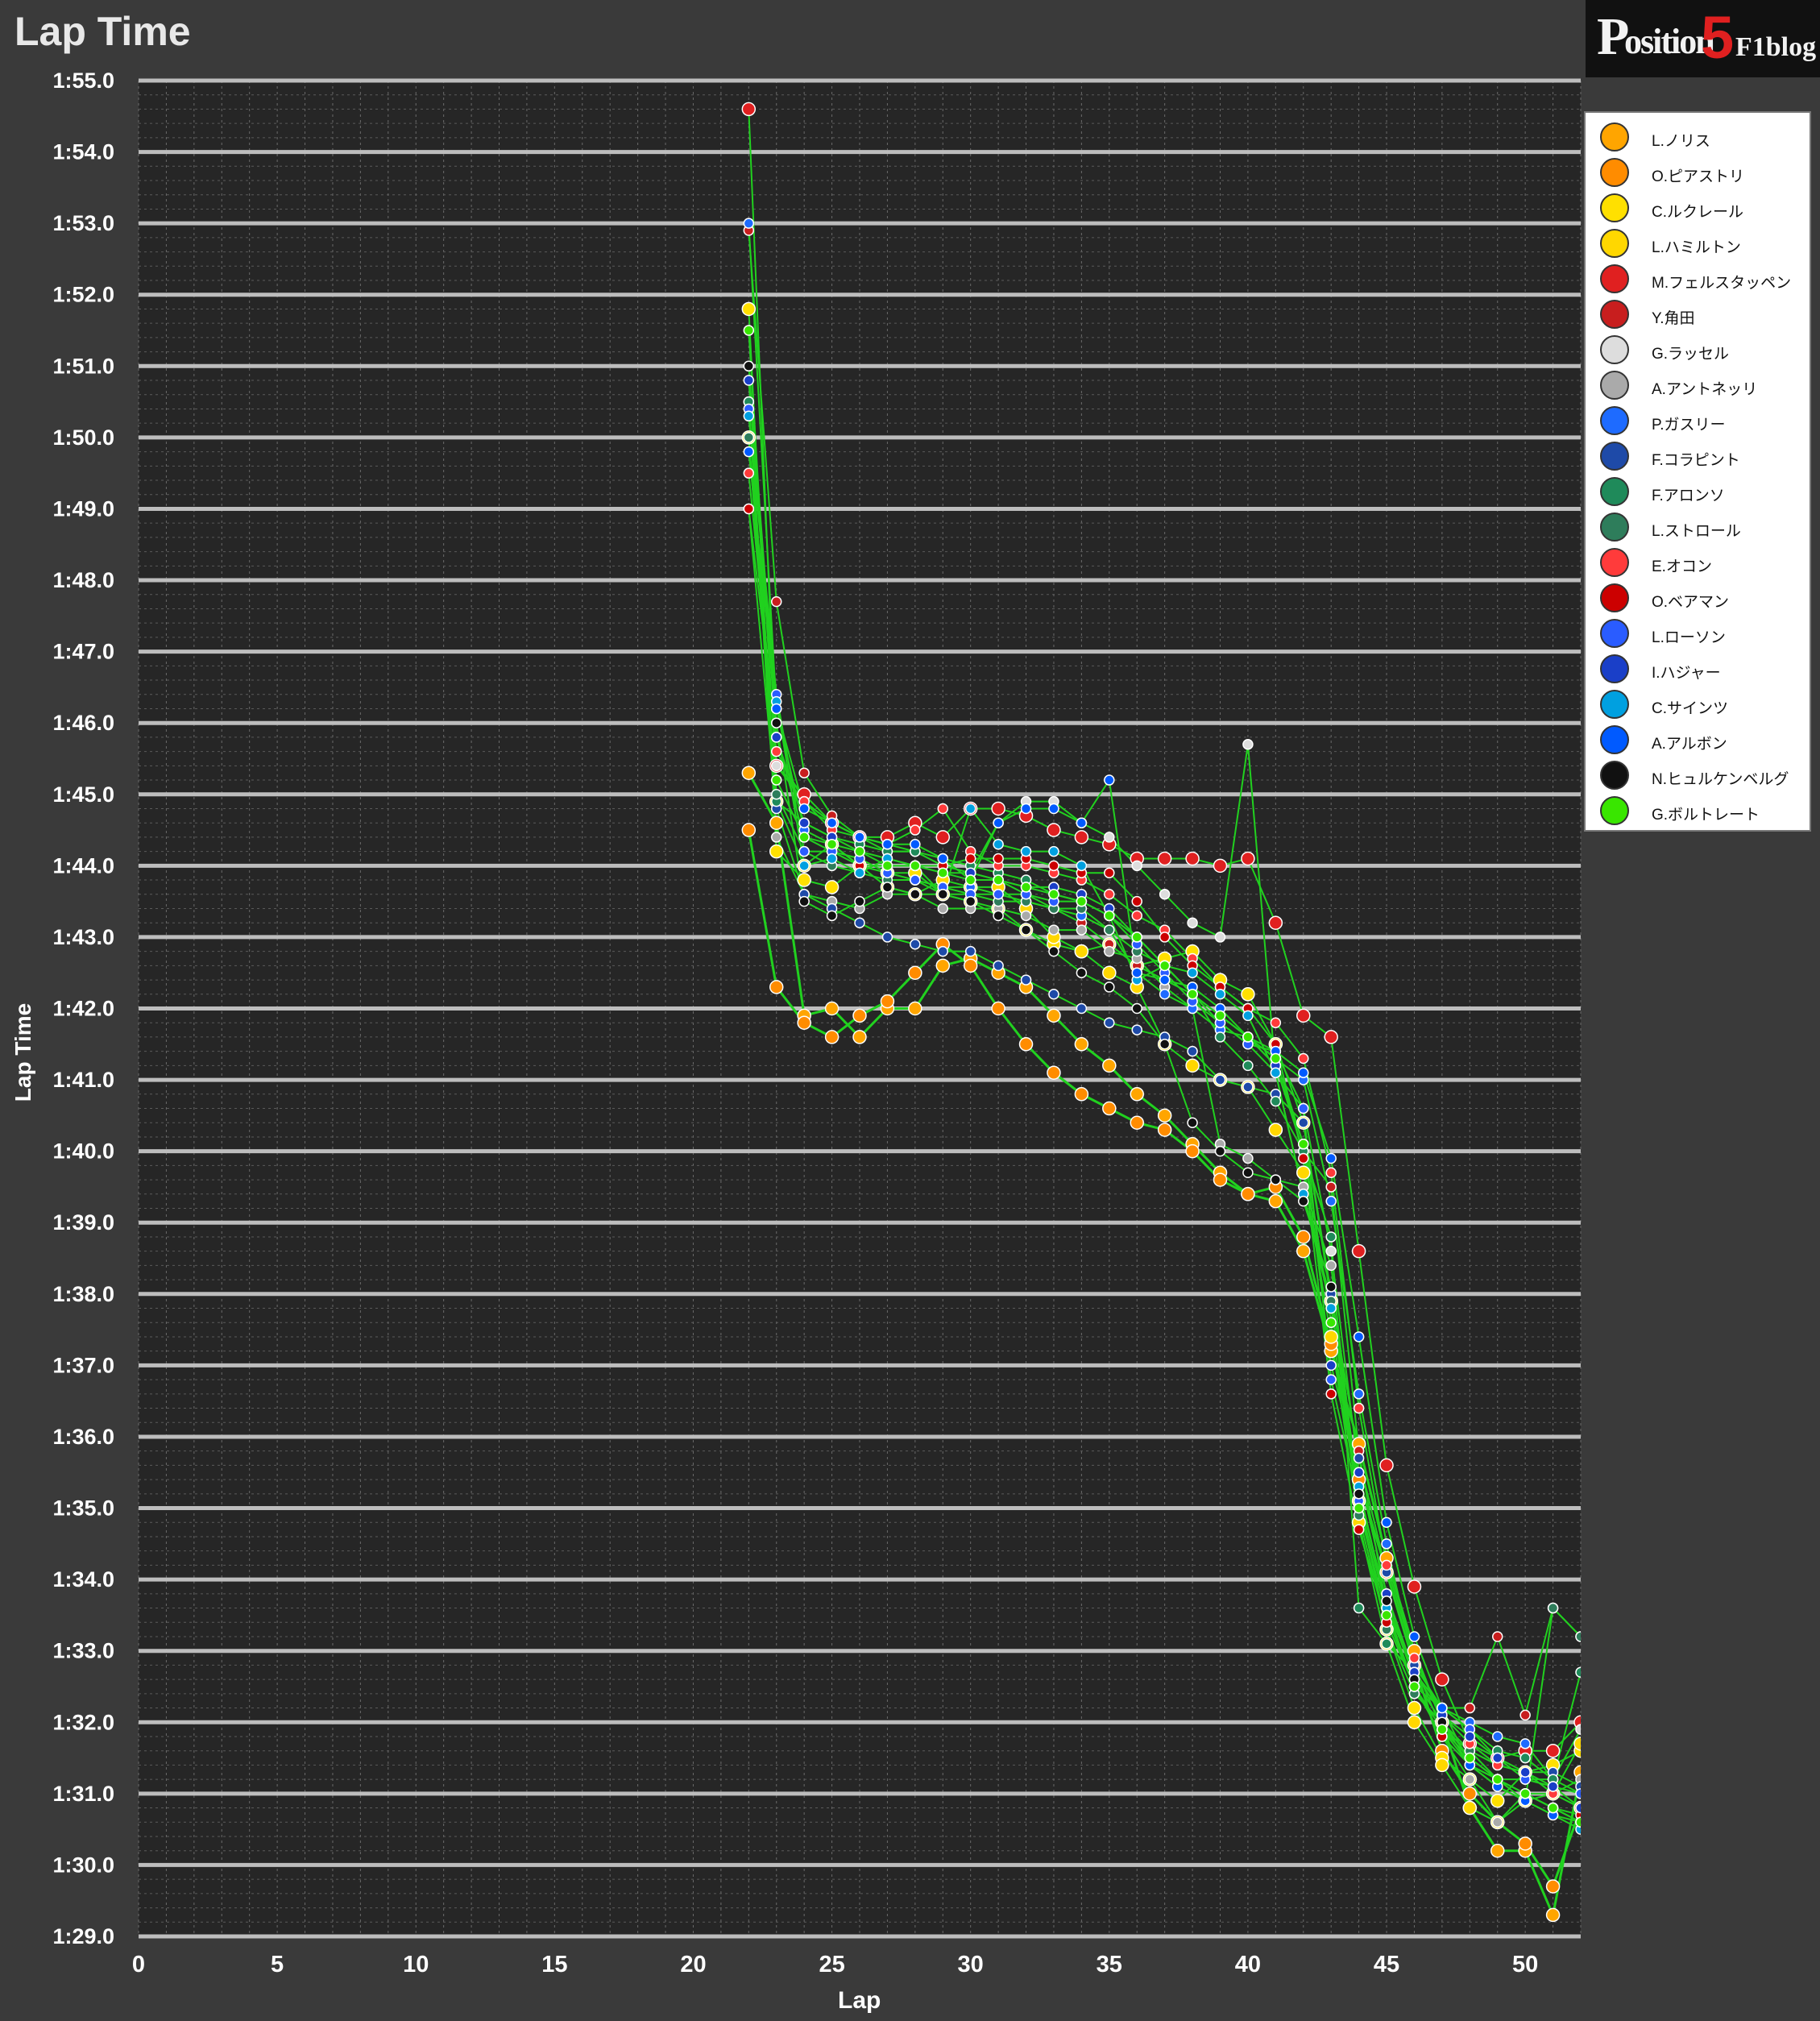 Image resolution: width=1820 pixels, height=2021 pixels. Describe the element at coordinates (83, 1151) in the screenshot. I see `y-tick-label: 1:40.0` at that location.